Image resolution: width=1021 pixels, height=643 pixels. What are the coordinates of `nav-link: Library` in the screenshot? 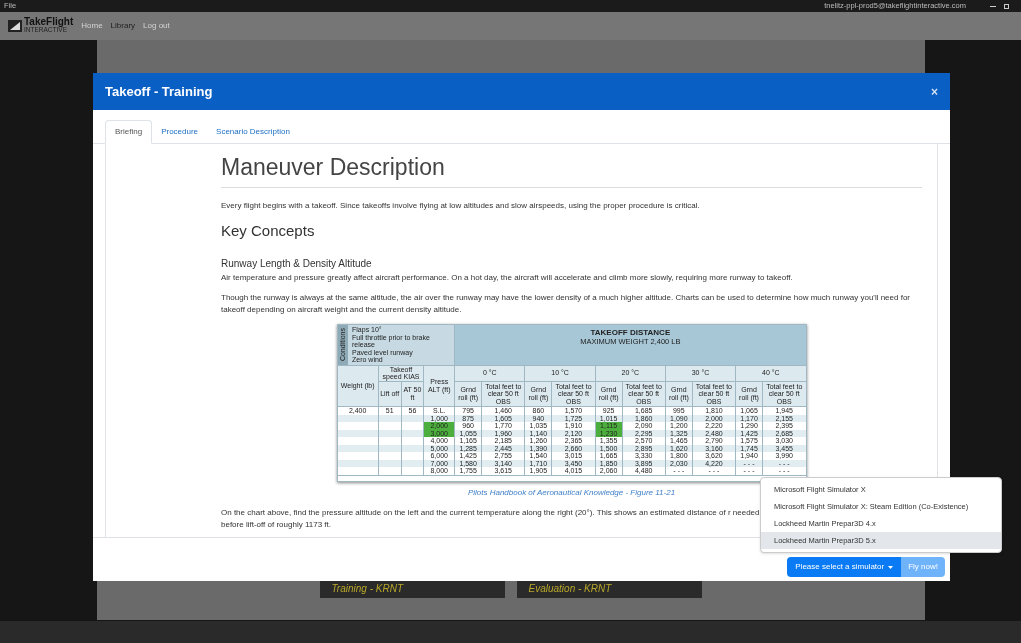 It's located at (123, 26).